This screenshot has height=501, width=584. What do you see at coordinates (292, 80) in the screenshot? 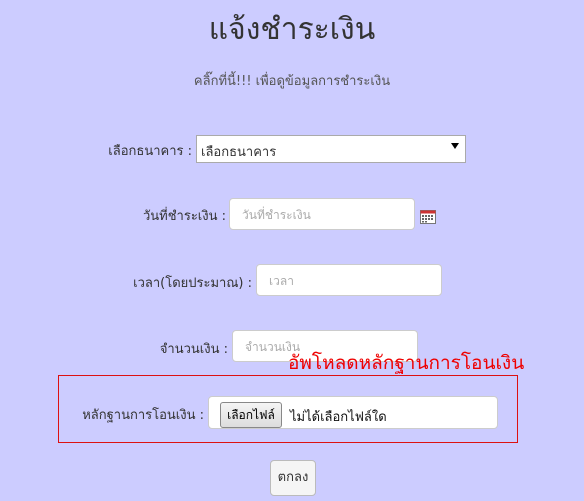
I see `payment-info-link: คลิ๊กที่นี้!!! เพื่อดูข้อมูลการชำระเงิน` at bounding box center [292, 80].